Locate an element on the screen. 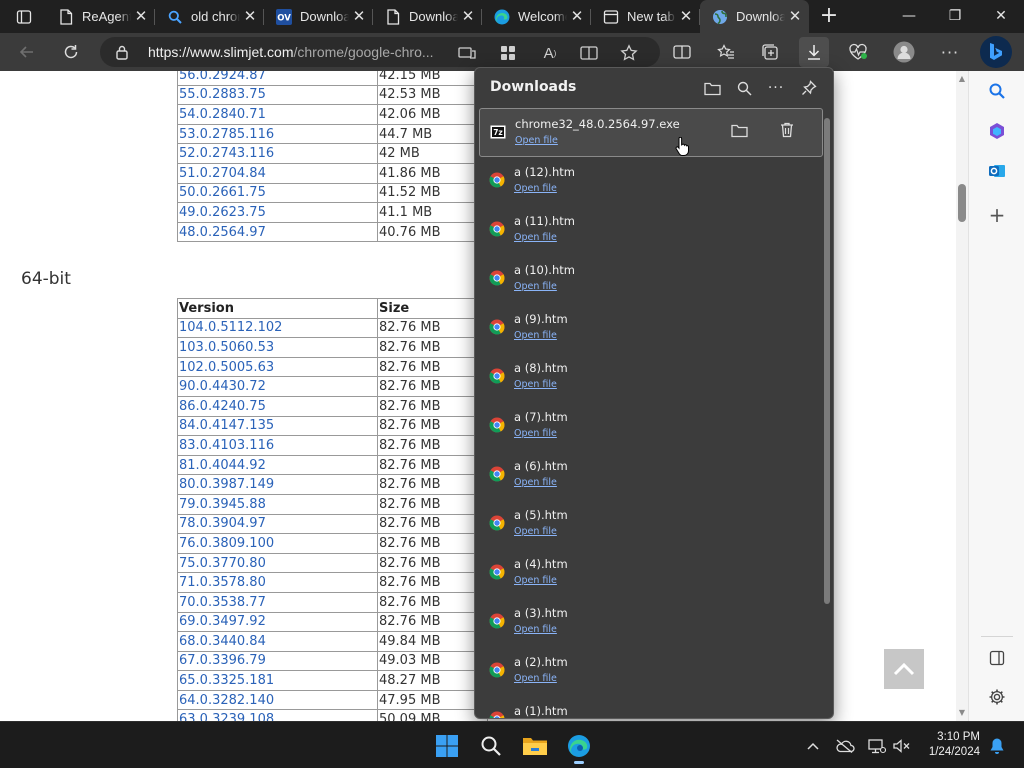  version-link: 56.0.2924.87 is located at coordinates (222, 77).